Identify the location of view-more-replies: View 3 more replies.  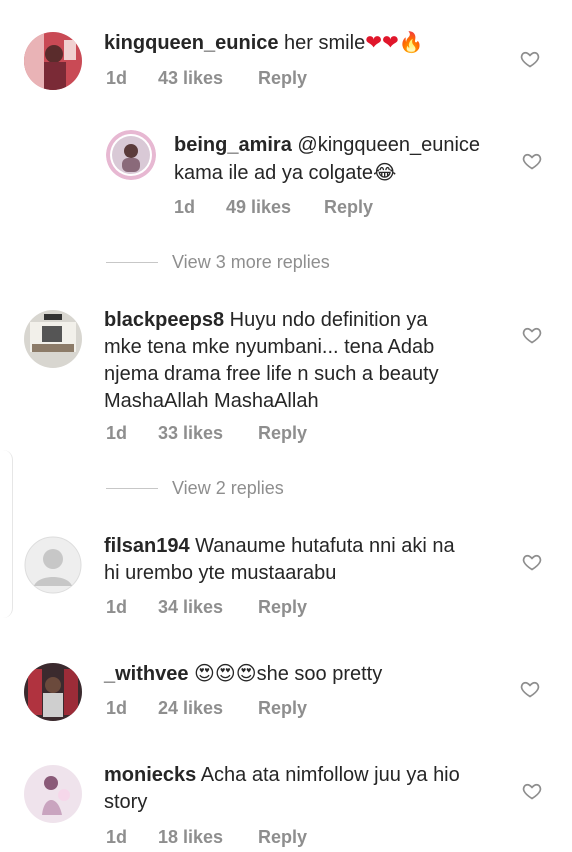
(218, 262).